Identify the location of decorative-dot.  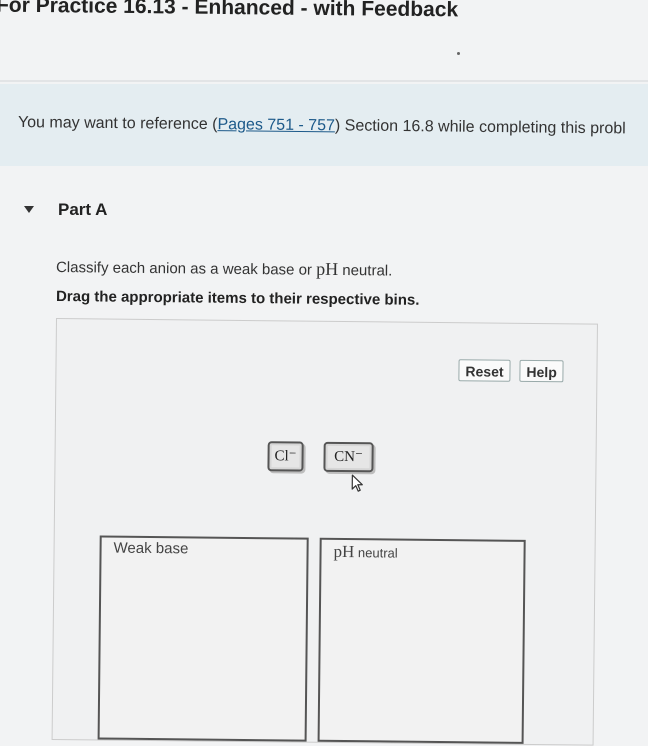
(458, 53).